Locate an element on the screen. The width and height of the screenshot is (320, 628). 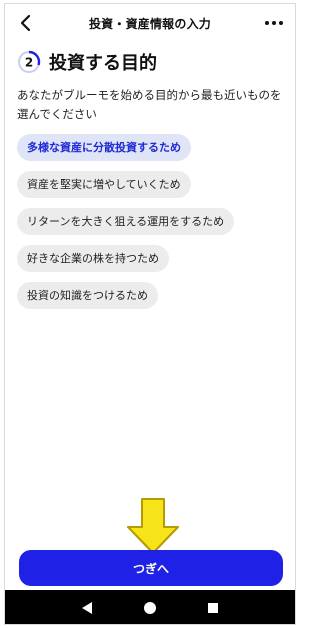
more-menu-button is located at coordinates (274, 23).